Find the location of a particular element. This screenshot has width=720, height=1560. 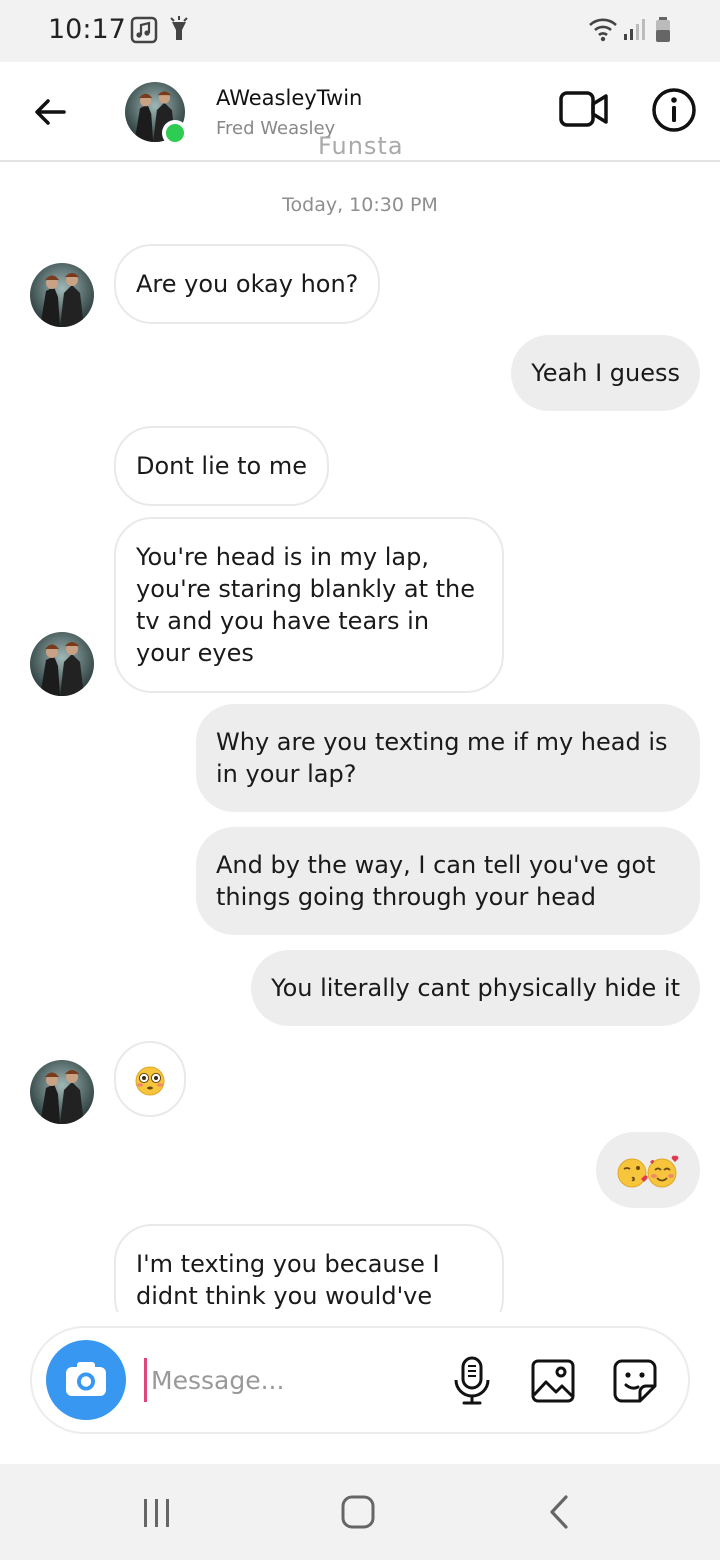

flashlight-icon is located at coordinates (179, 28).